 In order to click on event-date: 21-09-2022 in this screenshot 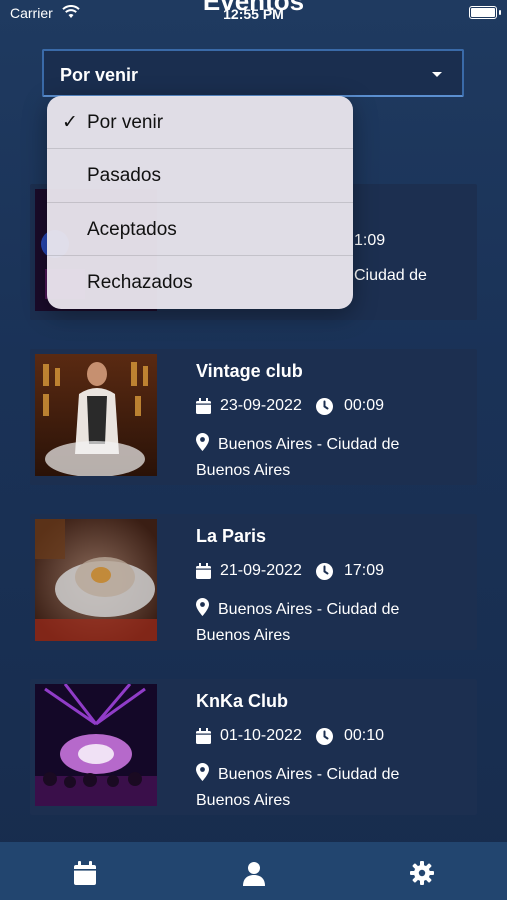, I will do `click(261, 570)`.